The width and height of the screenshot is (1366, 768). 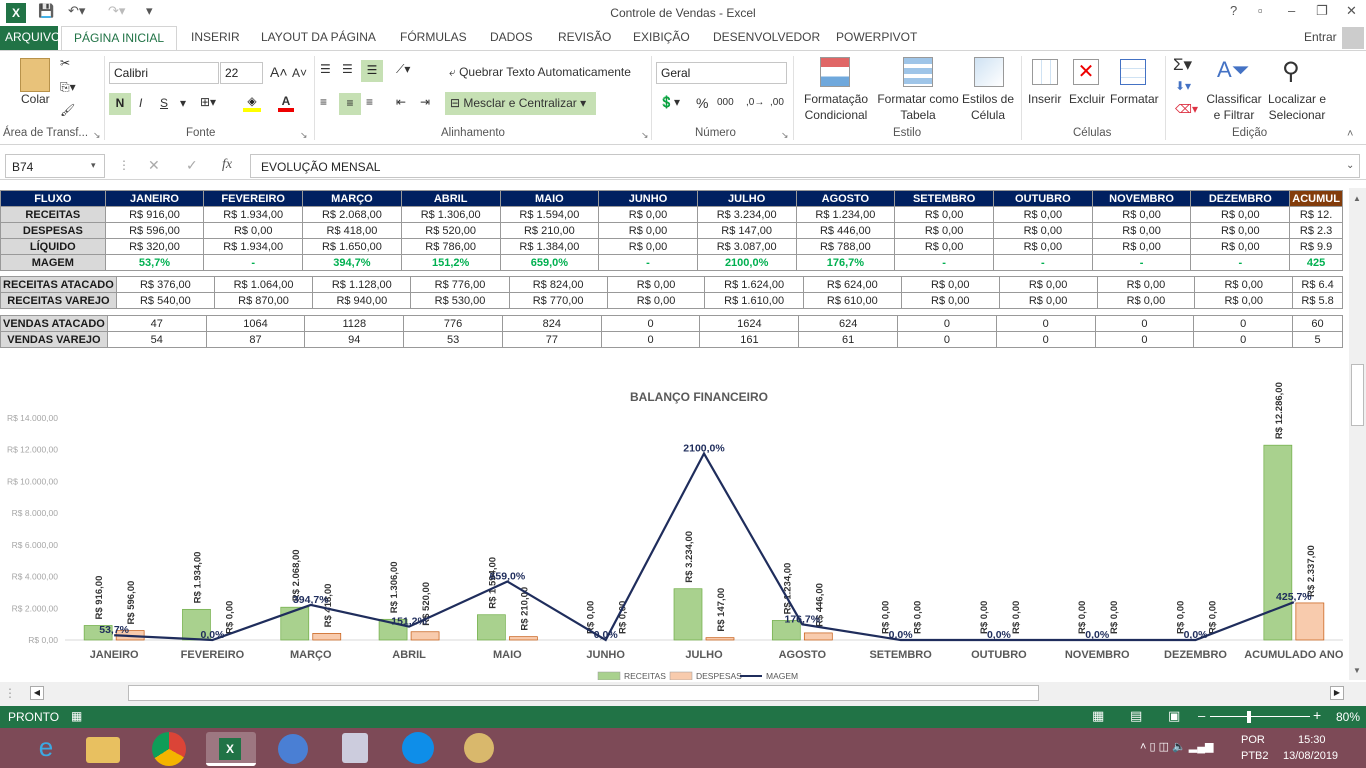 I want to click on decrease-decimal-icon: ,00, so click(x=777, y=102).